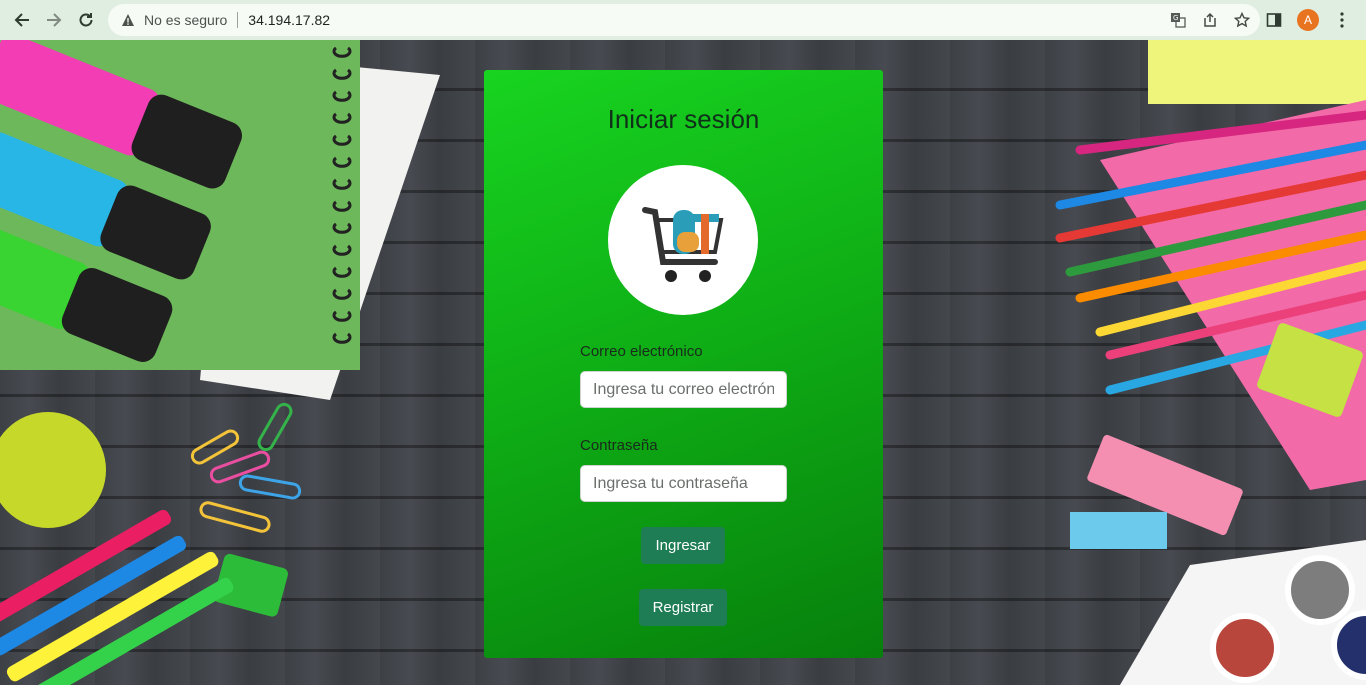 The width and height of the screenshot is (1366, 685). Describe the element at coordinates (1274, 20) in the screenshot. I see `side-panel-icon` at that location.